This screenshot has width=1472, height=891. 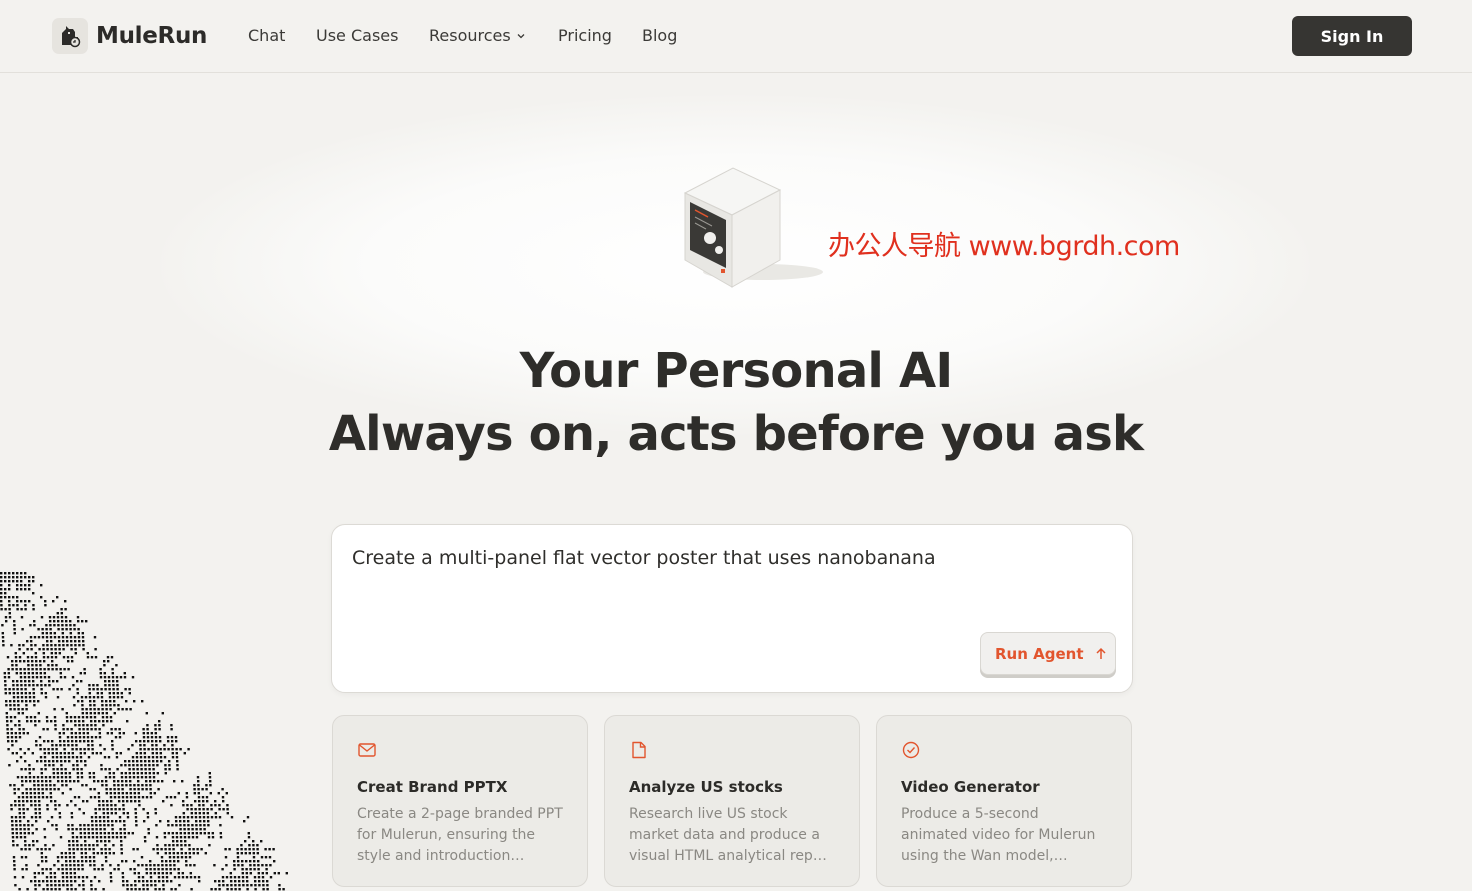 I want to click on nav-chat-label: Chat, so click(x=267, y=35).